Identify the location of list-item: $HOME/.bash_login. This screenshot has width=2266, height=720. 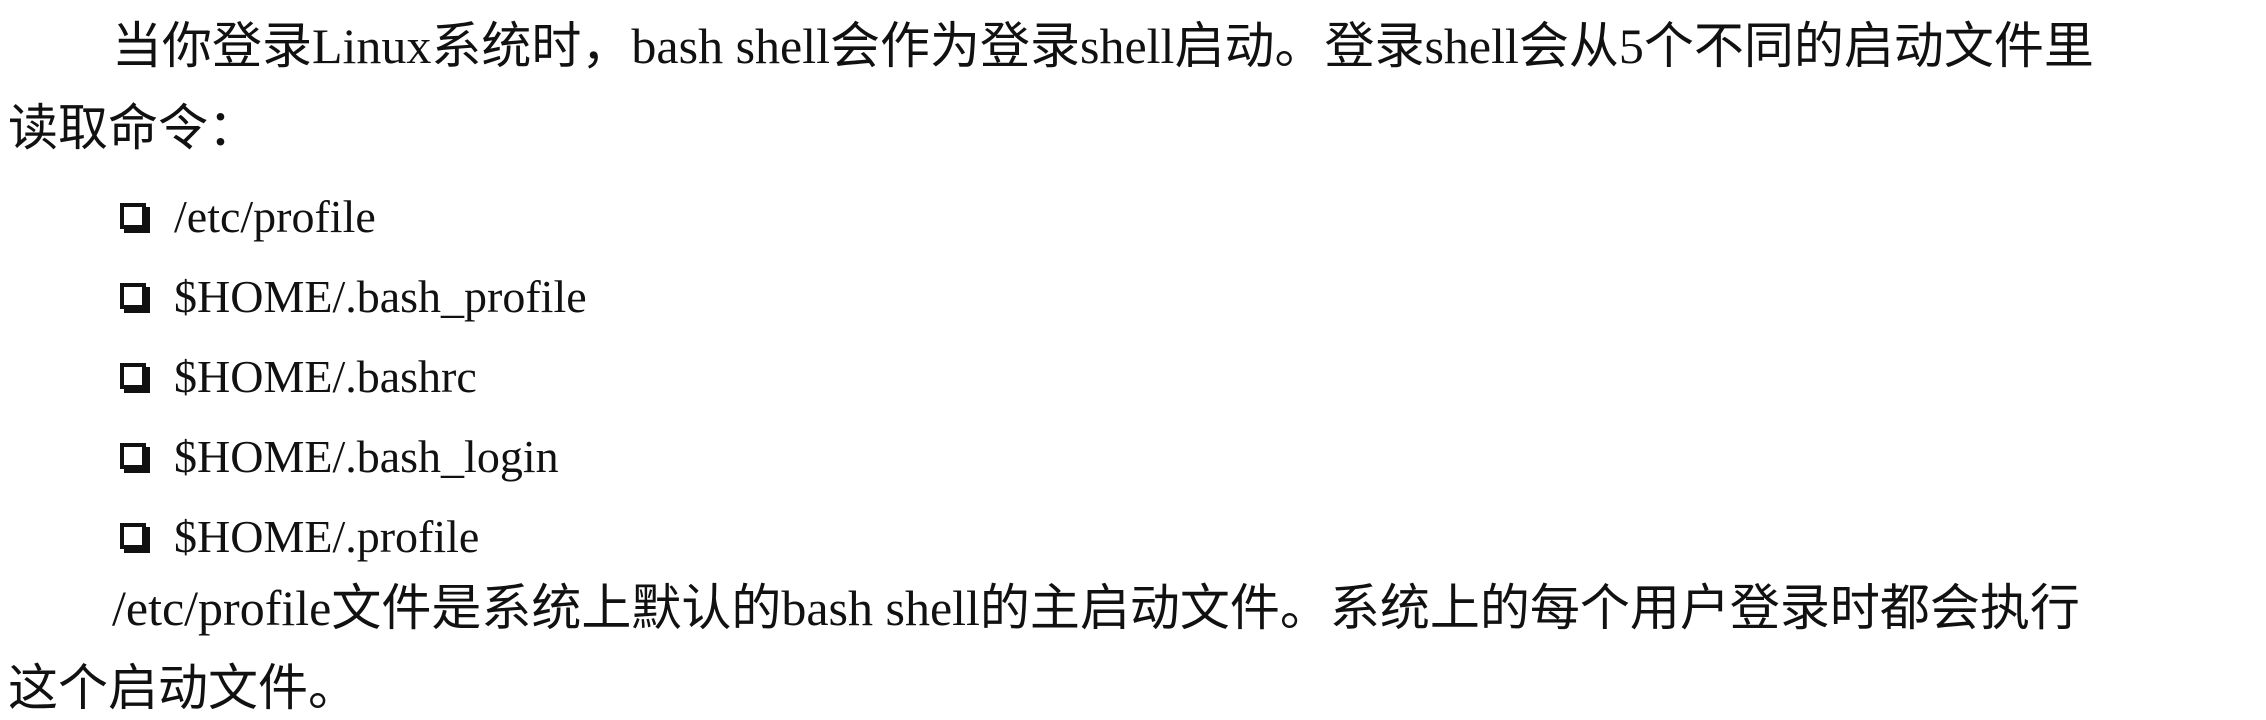
(353, 456).